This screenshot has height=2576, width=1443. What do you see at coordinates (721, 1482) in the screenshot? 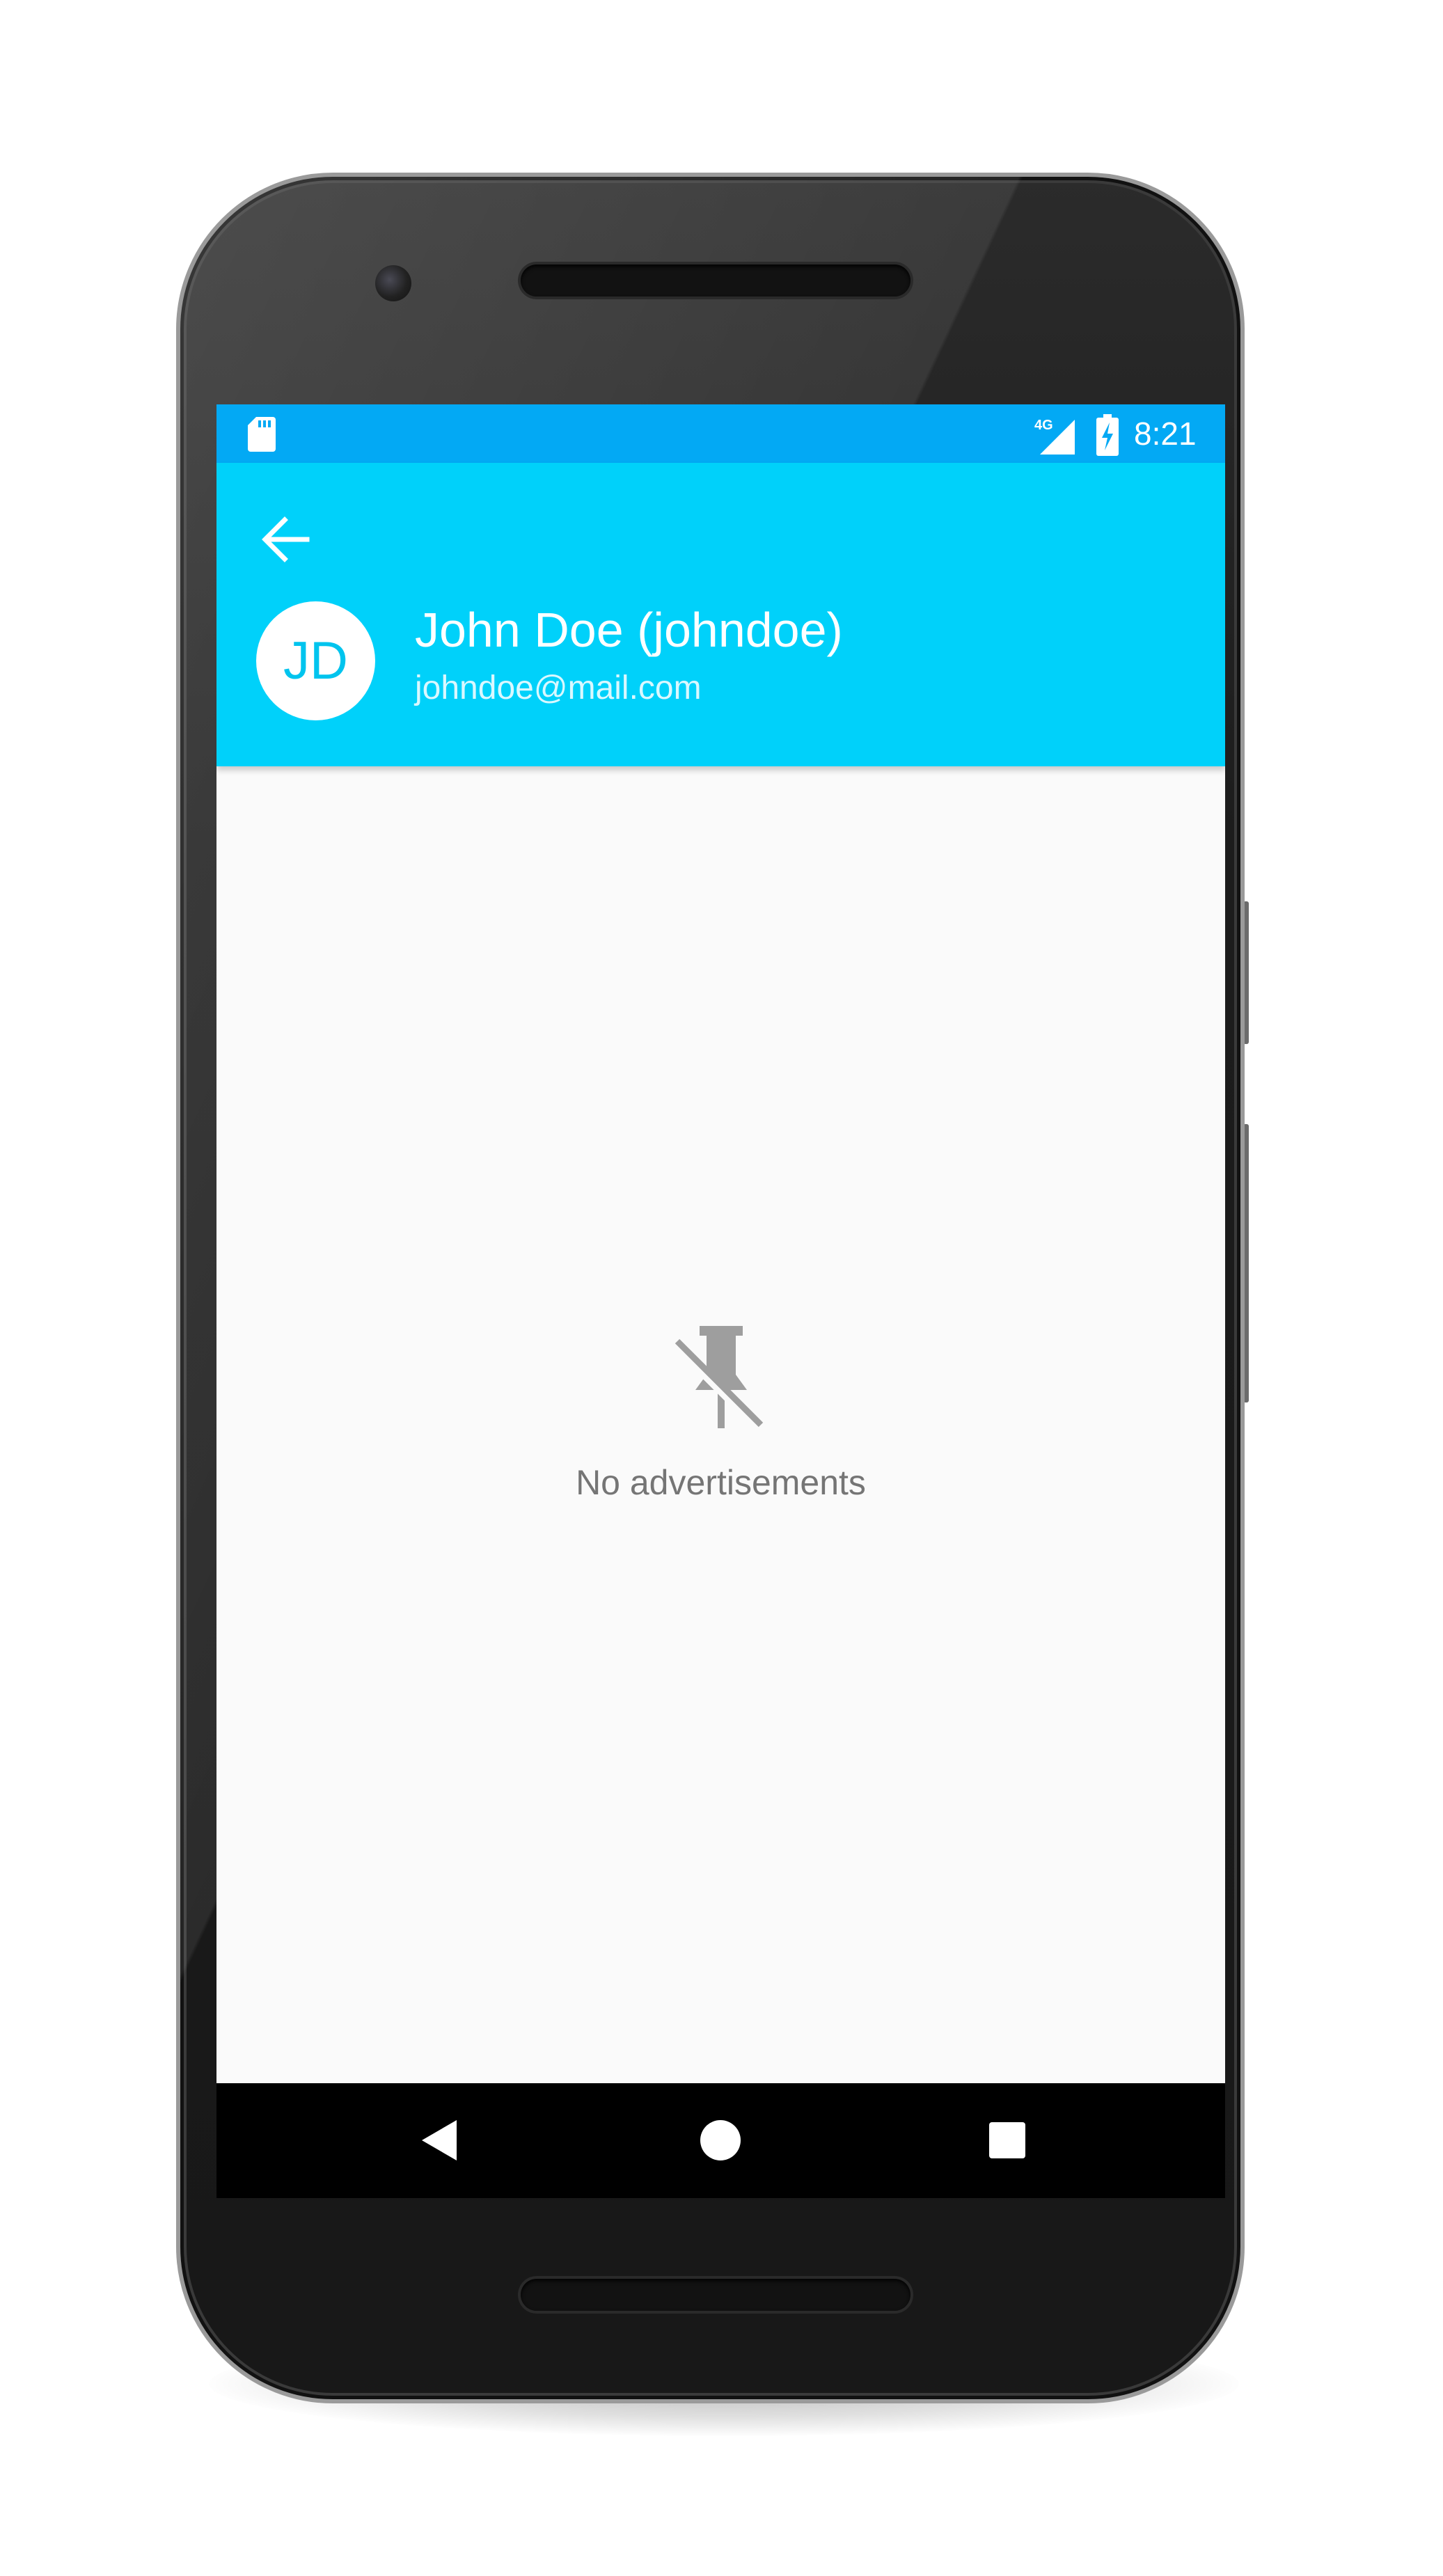
I see `empty-state-message: No advertisements` at bounding box center [721, 1482].